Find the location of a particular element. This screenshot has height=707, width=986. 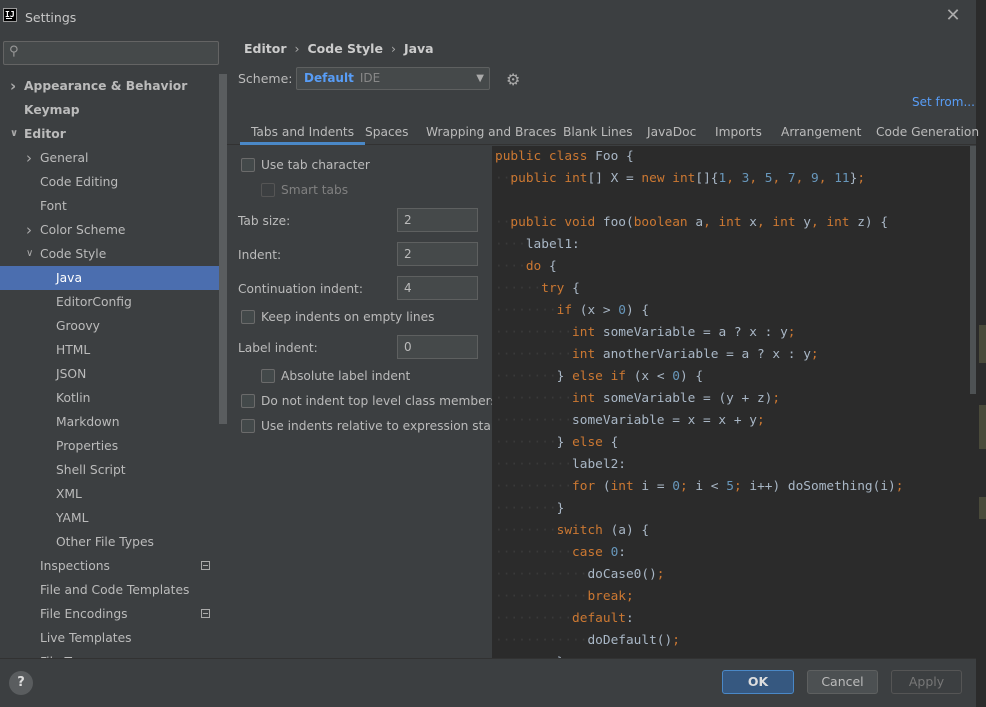

sidebar-item-label: Shell Script is located at coordinates (91, 470).